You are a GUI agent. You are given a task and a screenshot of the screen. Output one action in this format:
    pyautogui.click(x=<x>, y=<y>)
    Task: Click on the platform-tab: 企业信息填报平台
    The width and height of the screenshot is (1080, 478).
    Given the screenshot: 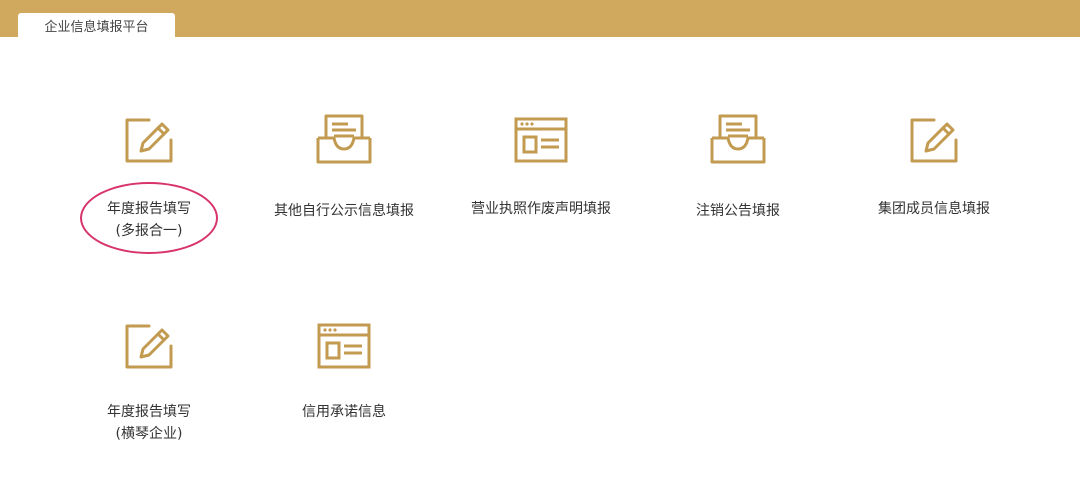 What is the action you would take?
    pyautogui.click(x=96, y=25)
    